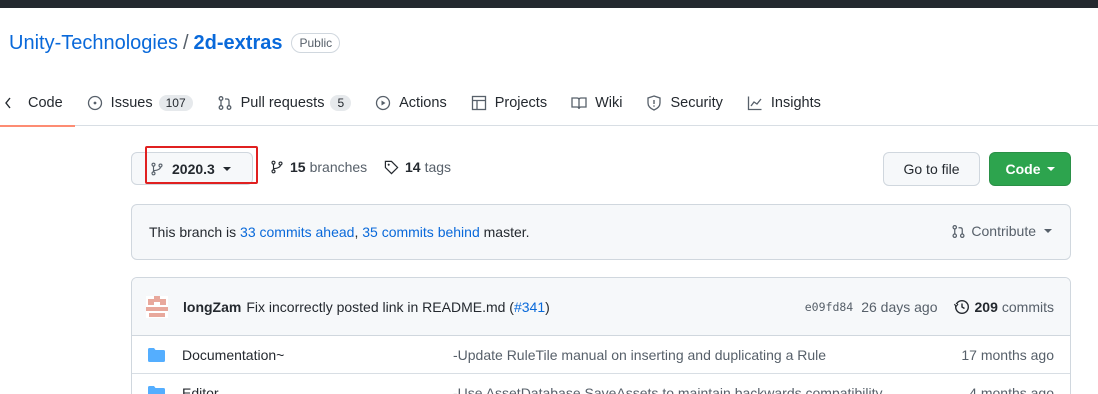  What do you see at coordinates (297, 232) in the screenshot?
I see `commits-ahead-link: 33 commits ahead` at bounding box center [297, 232].